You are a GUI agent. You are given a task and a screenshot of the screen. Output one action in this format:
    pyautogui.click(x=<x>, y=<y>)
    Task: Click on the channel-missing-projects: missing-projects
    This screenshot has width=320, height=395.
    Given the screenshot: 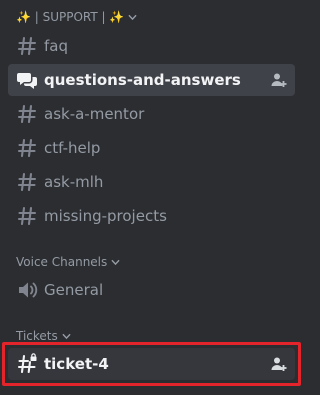 What is the action you would take?
    pyautogui.click(x=151, y=216)
    